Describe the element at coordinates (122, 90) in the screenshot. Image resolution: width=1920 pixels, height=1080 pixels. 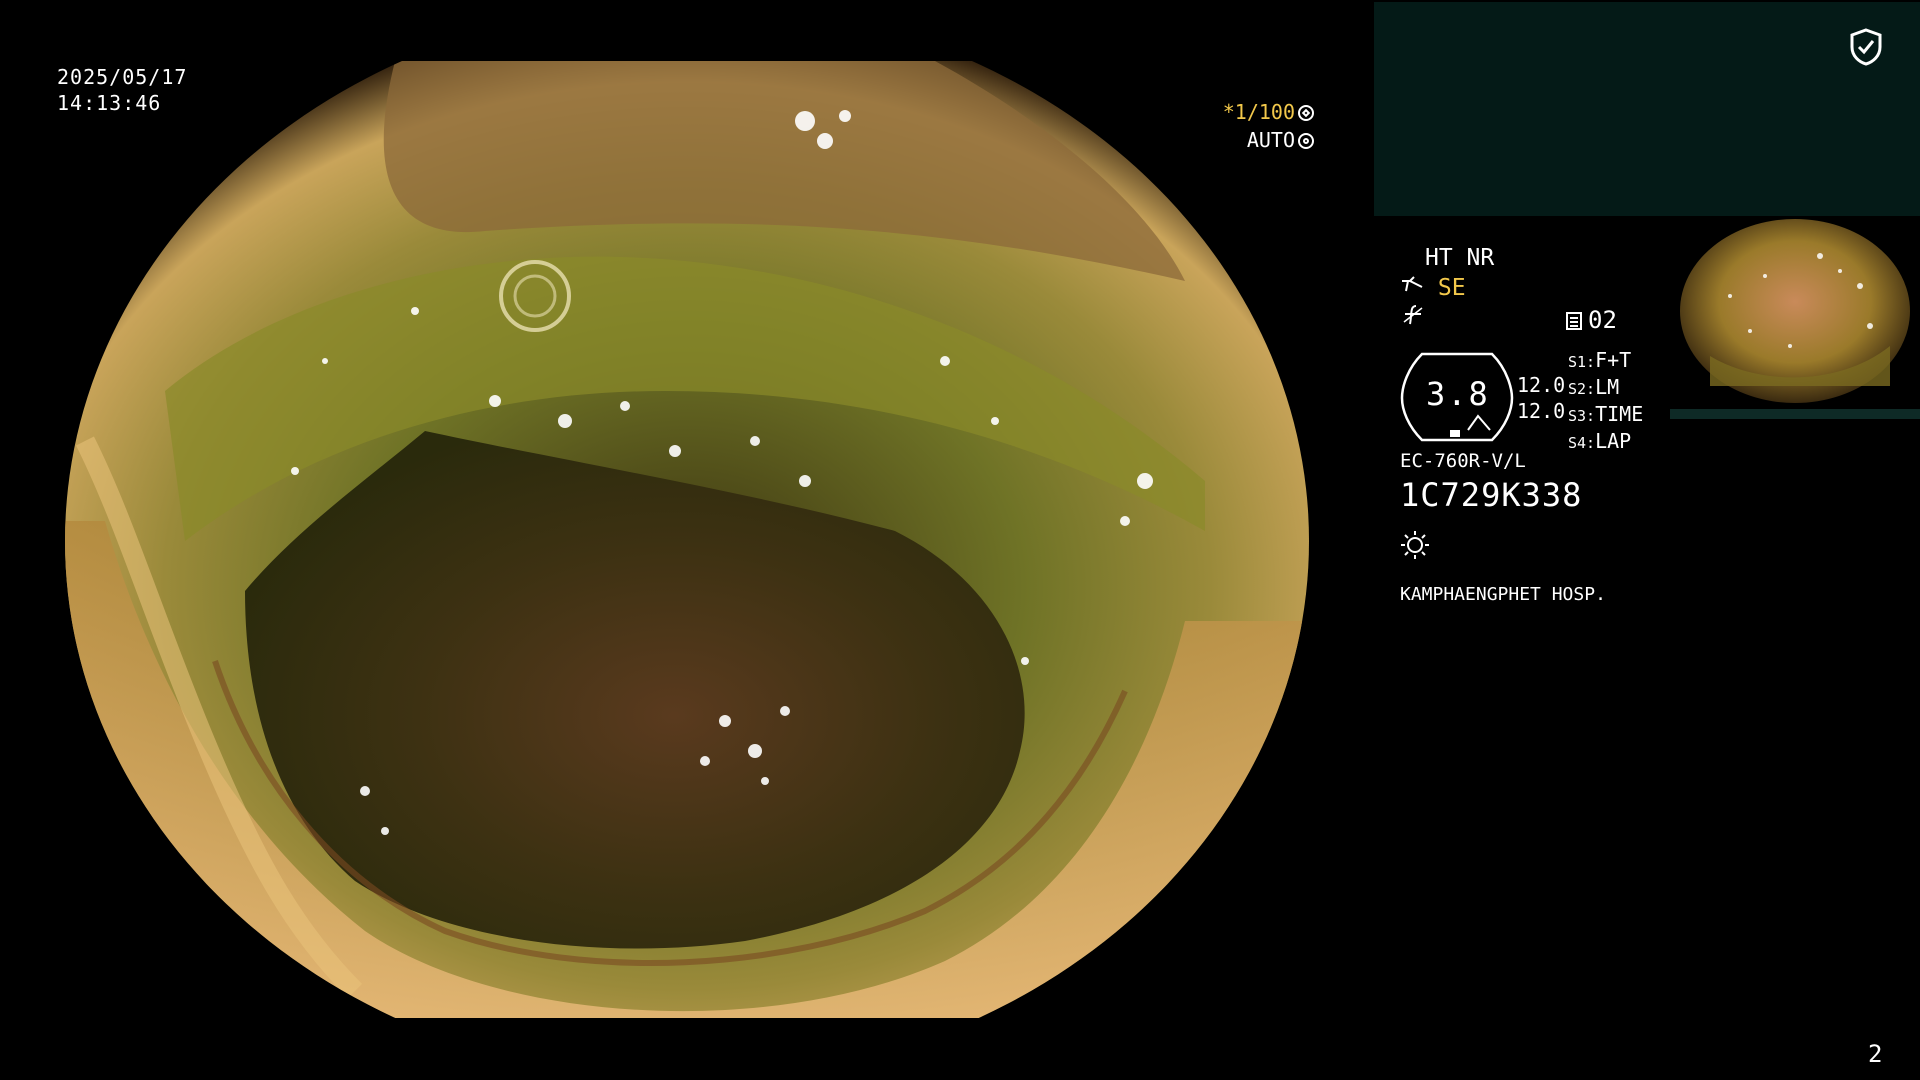
I see `datetime-display: 2025/05/17 14:13:46` at that location.